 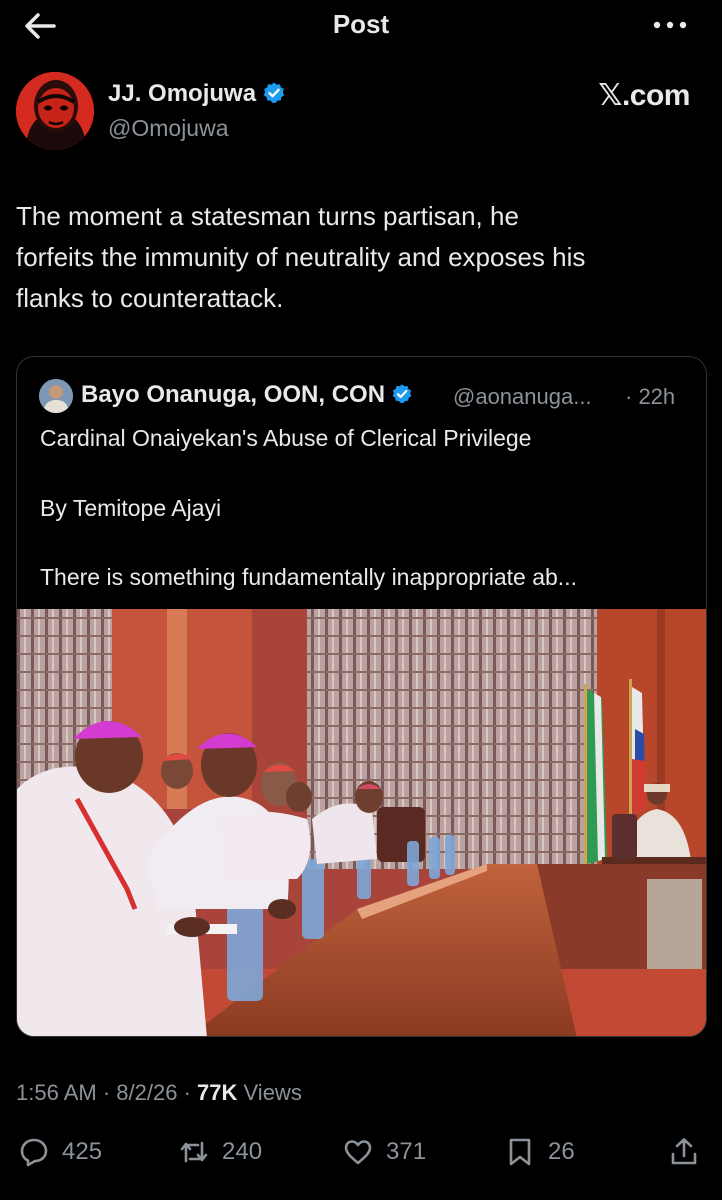 I want to click on post-meta: 1:56 AM · 8/2/26 · 77K Views, so click(x=159, y=1093).